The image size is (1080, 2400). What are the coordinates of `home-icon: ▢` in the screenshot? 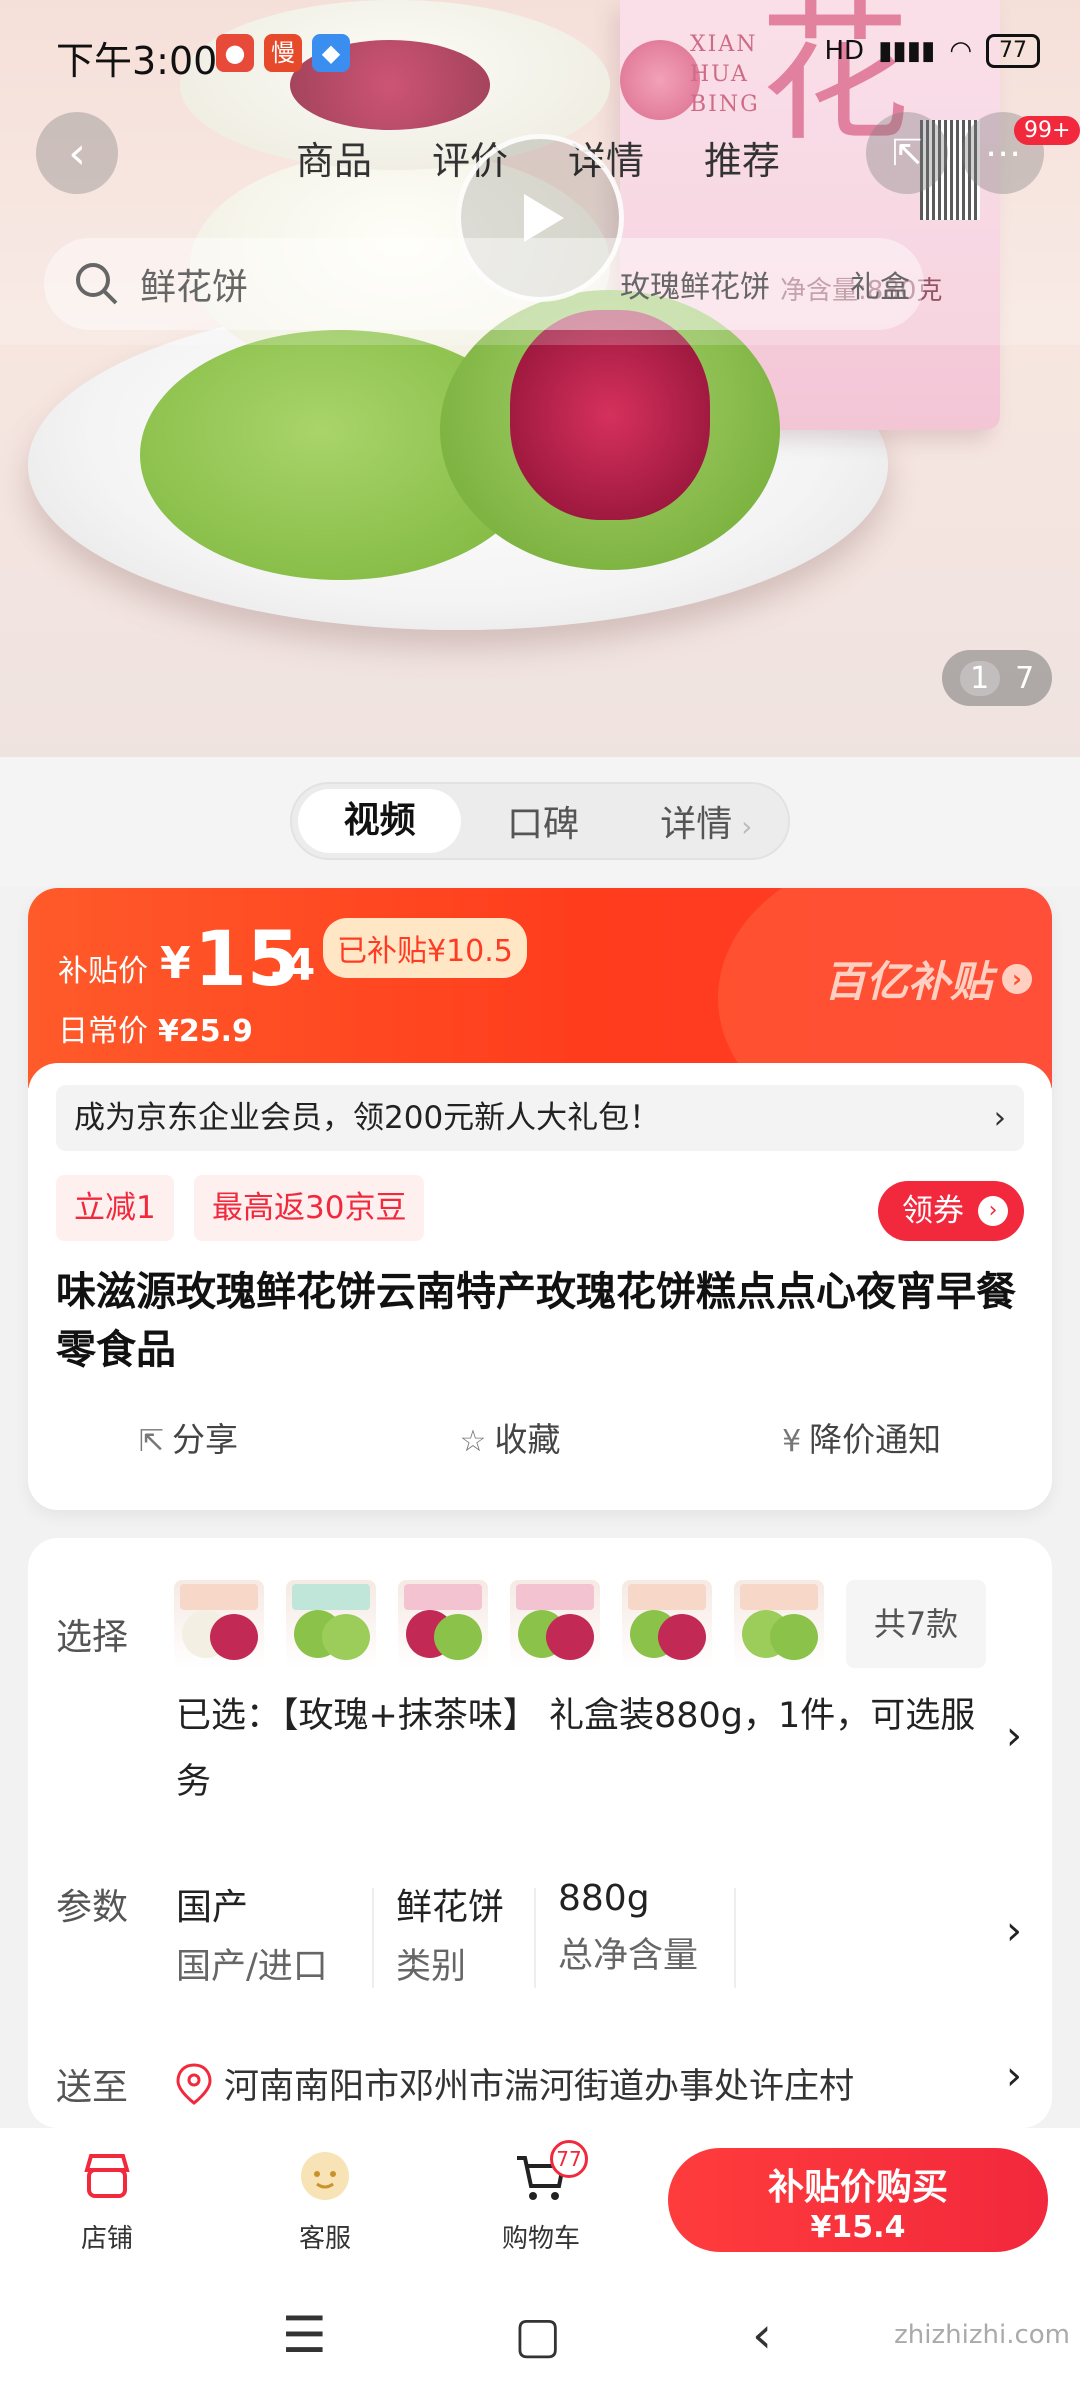 It's located at (537, 2335).